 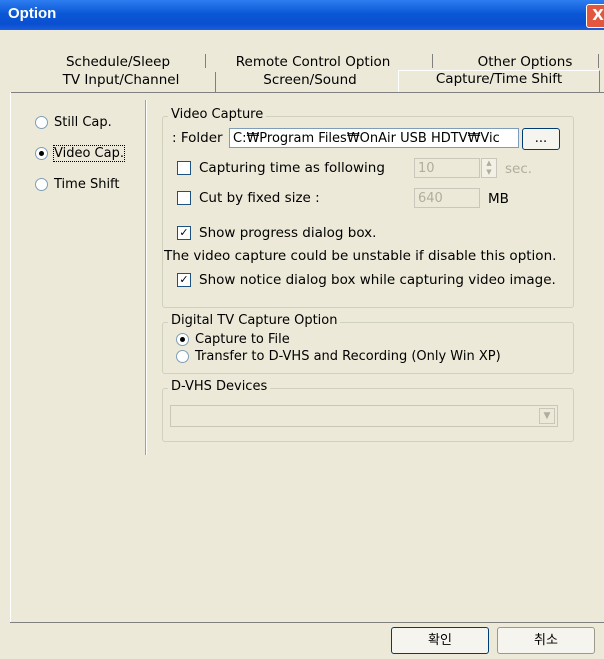 What do you see at coordinates (547, 416) in the screenshot?
I see `chevron-down-icon: ▼` at bounding box center [547, 416].